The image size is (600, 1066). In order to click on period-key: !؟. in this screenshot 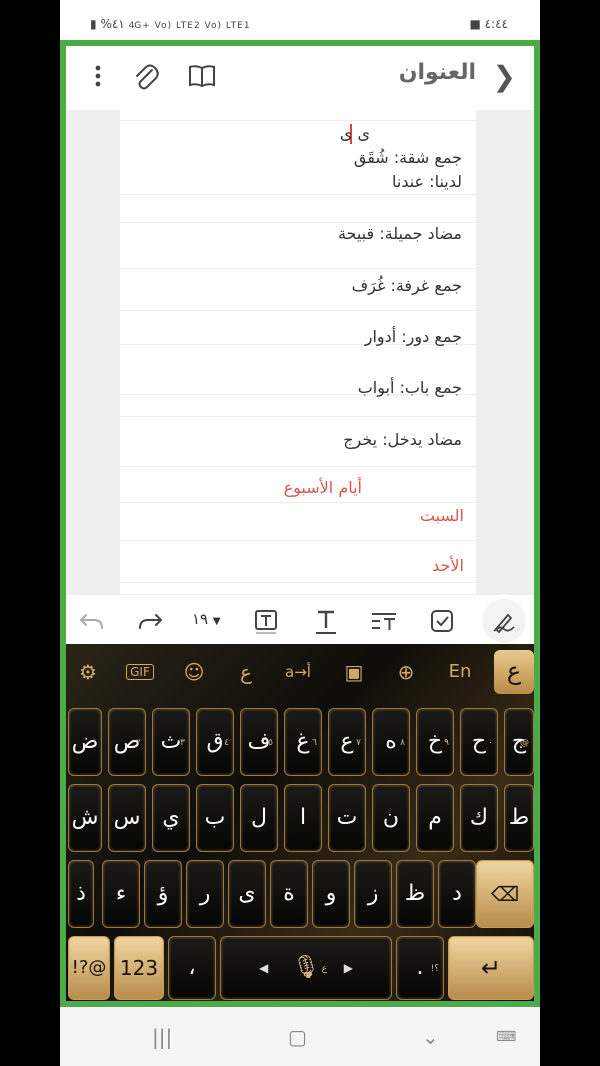, I will do `click(420, 968)`.